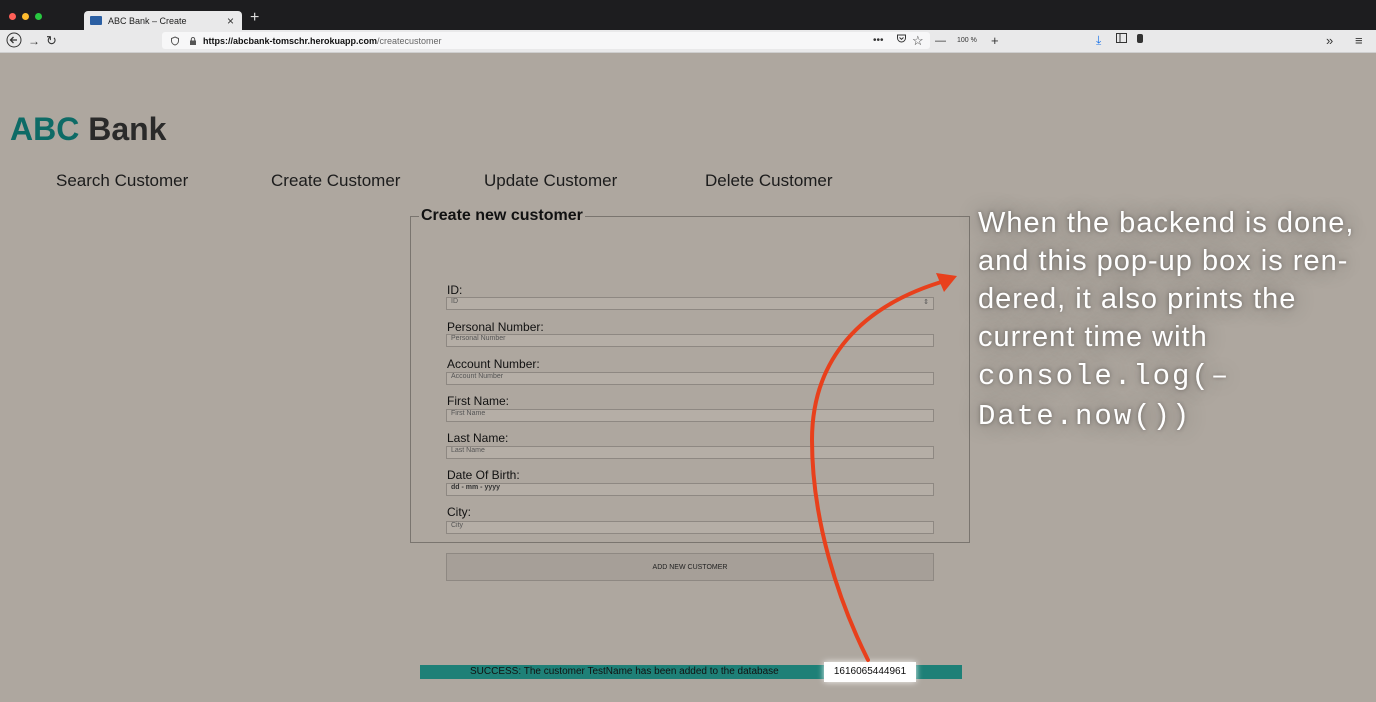 This screenshot has height=702, width=1376. Describe the element at coordinates (1140, 41) in the screenshot. I see `extension-icon` at that location.